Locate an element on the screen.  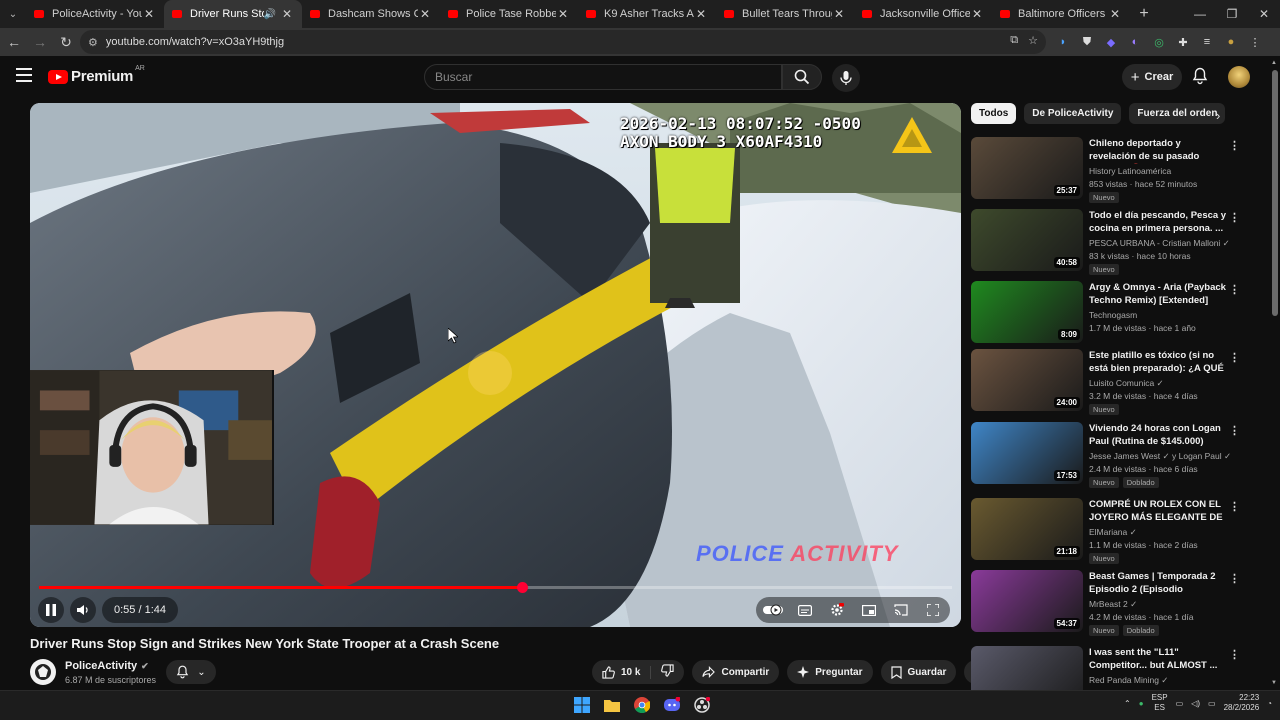
obs-icon is located at coordinates (702, 705).